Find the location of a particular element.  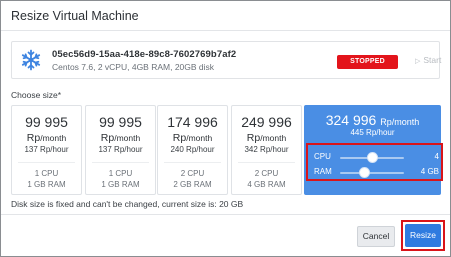

ram-slider-handle is located at coordinates (364, 172).